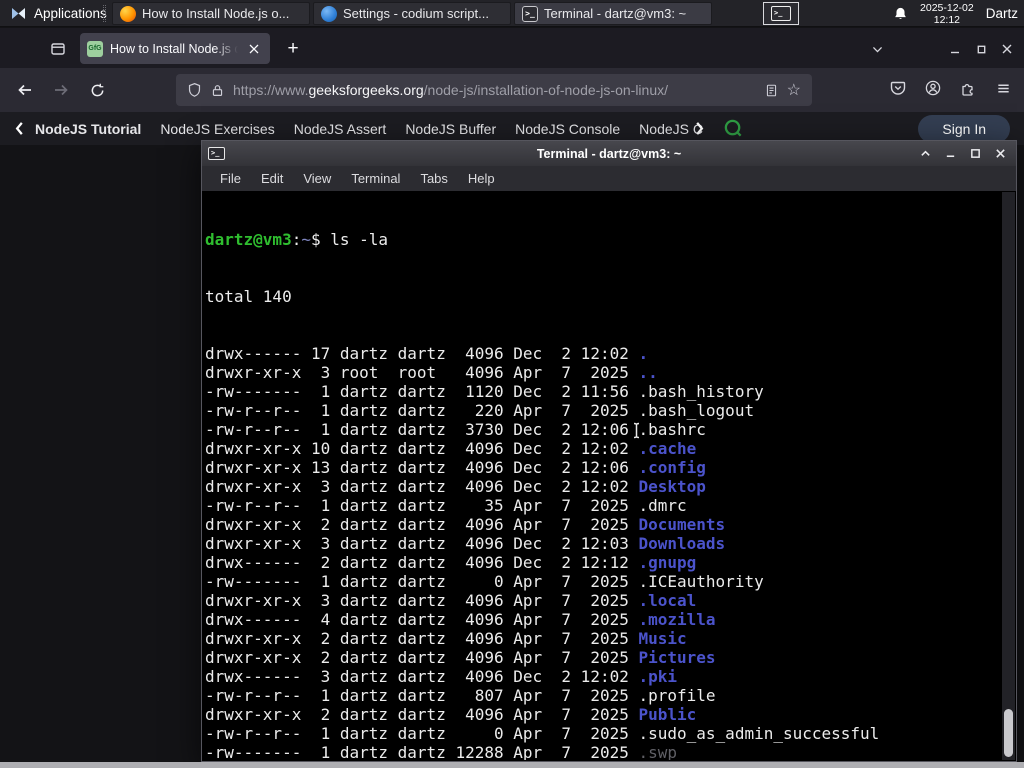  What do you see at coordinates (481, 178) in the screenshot?
I see `terminal-menu-help: Help` at bounding box center [481, 178].